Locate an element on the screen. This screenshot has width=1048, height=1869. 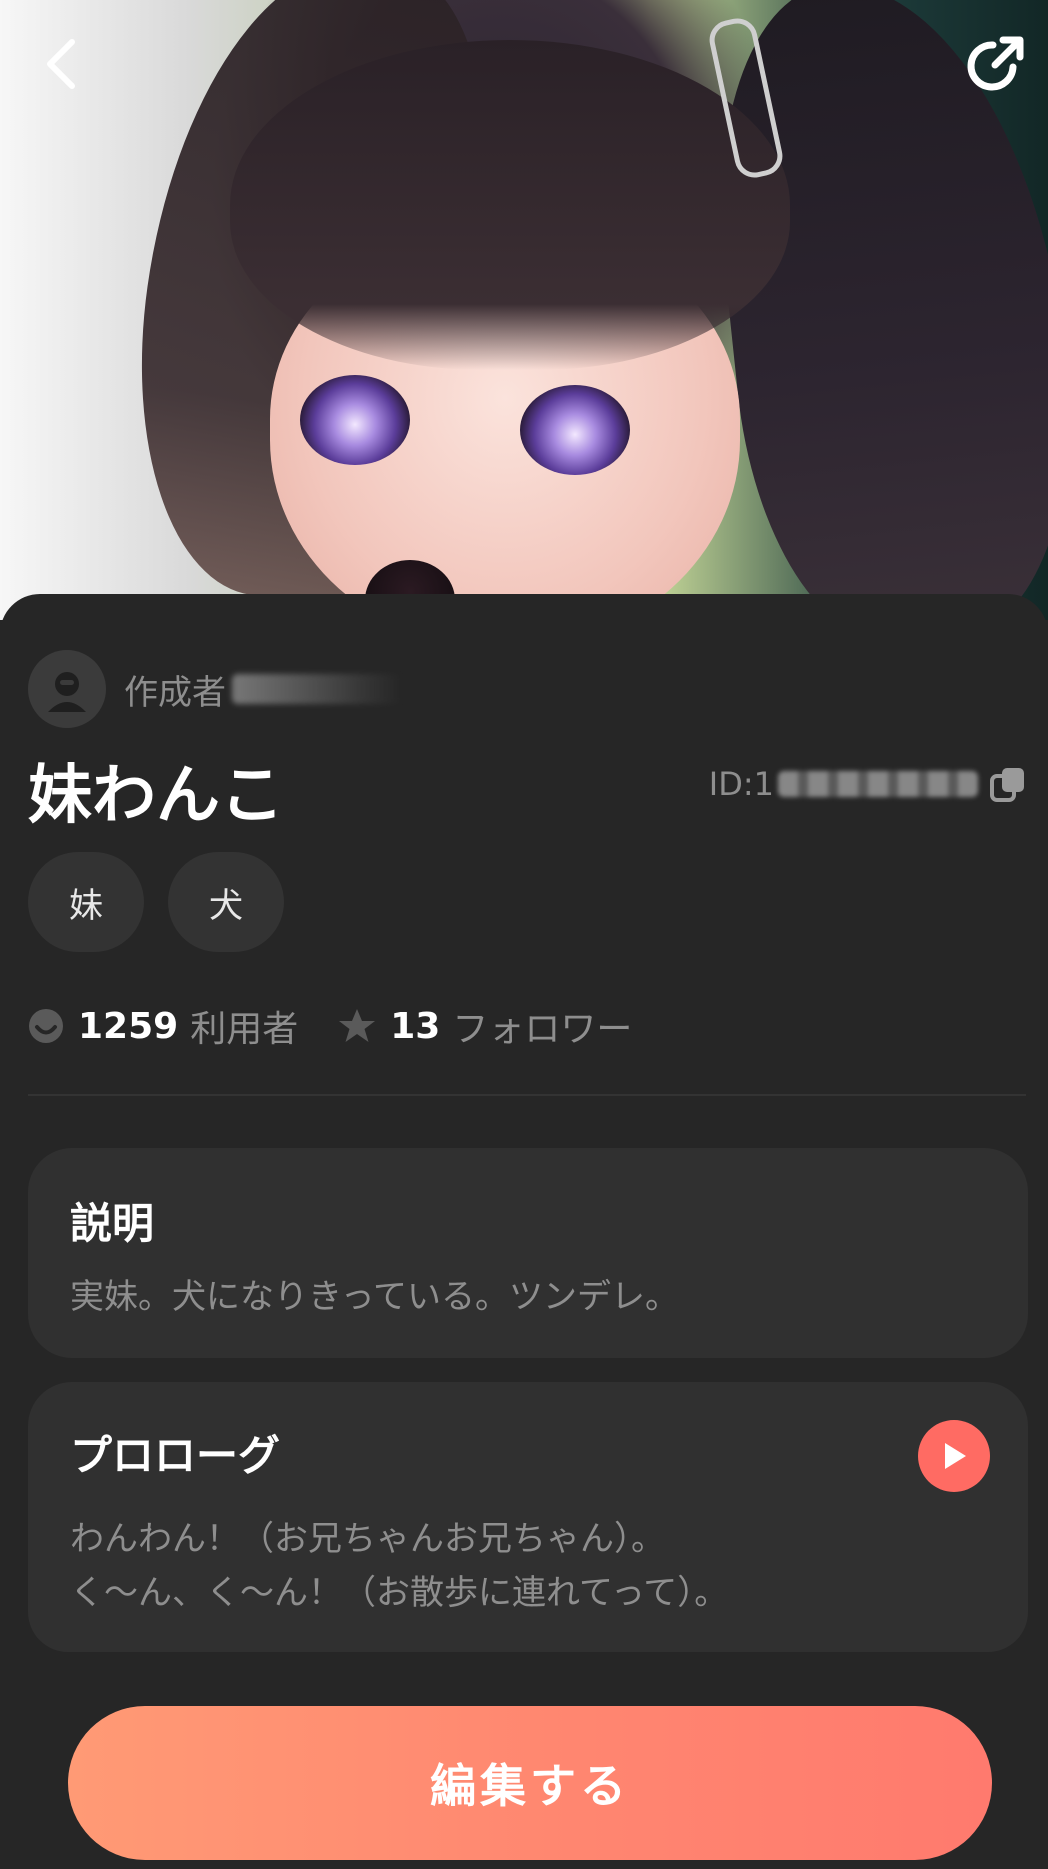
star-icon is located at coordinates (357, 1025).